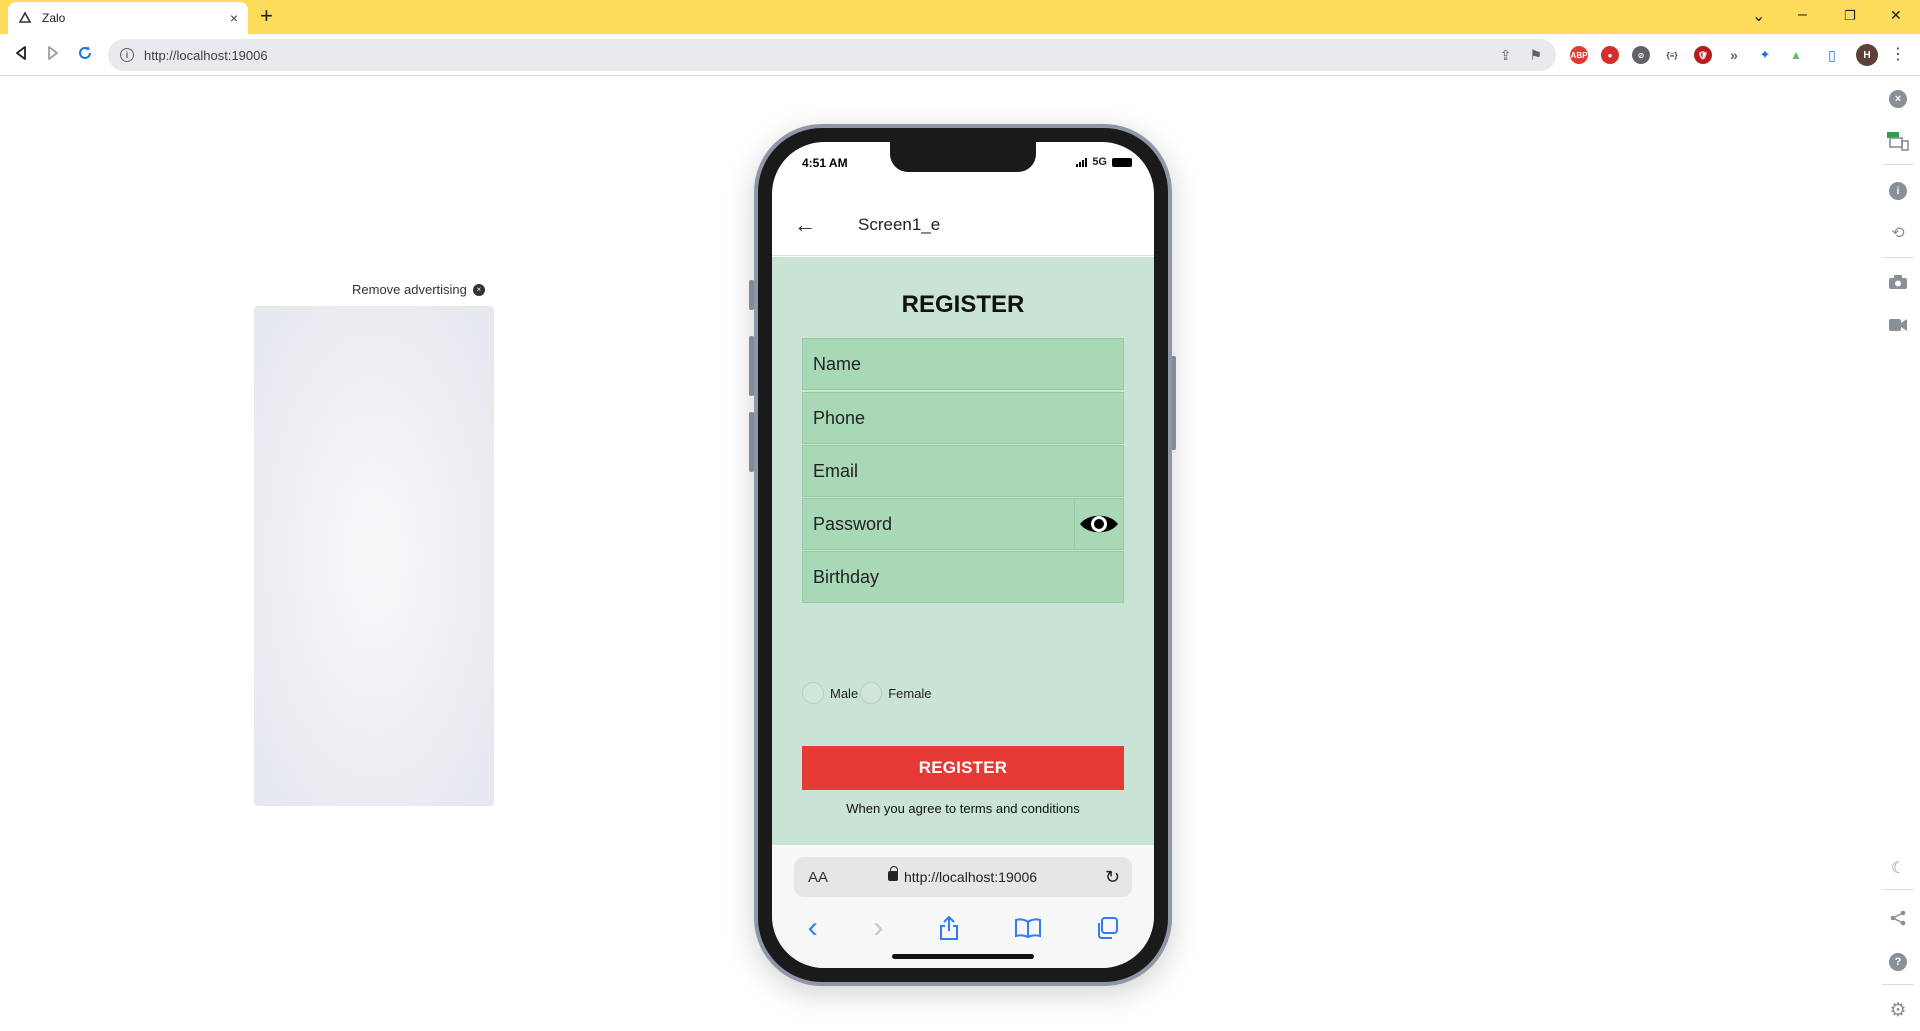 The width and height of the screenshot is (1920, 1031). What do you see at coordinates (960, 17) in the screenshot?
I see `tab-strip: Zalo × + ⌄ – ❐ ✕` at bounding box center [960, 17].